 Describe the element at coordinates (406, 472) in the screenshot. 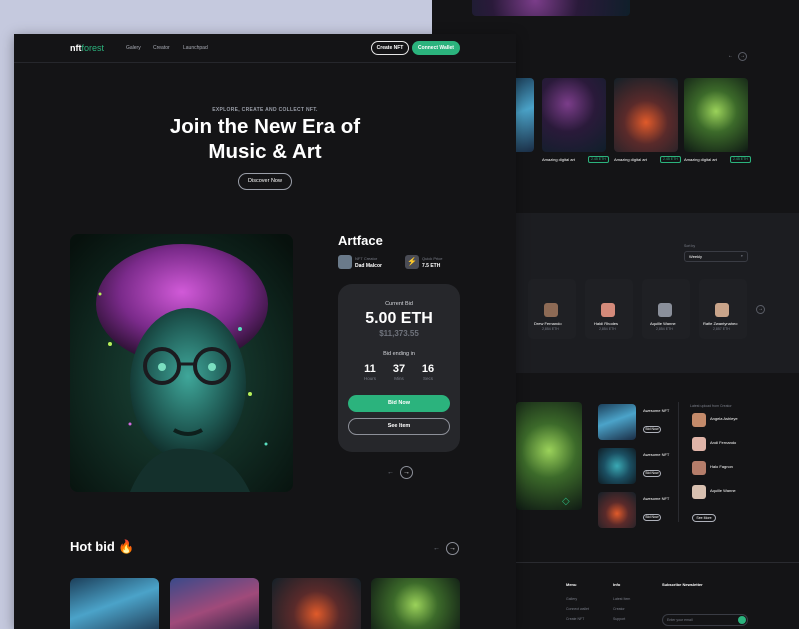

I see `featured-next-arrow: →` at that location.